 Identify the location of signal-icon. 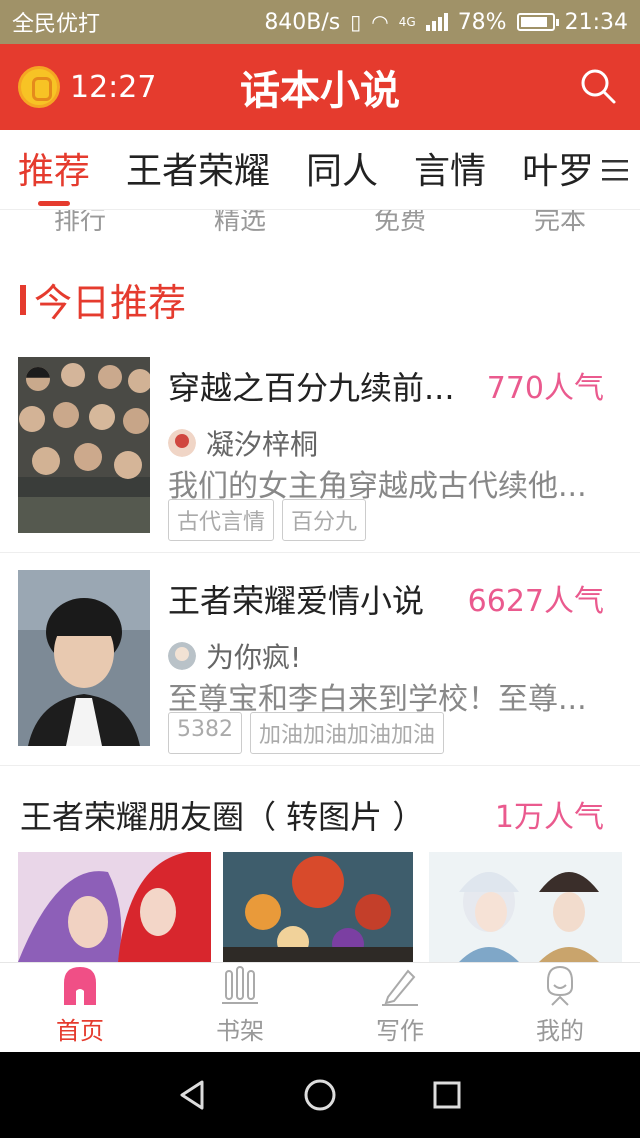
(436, 22).